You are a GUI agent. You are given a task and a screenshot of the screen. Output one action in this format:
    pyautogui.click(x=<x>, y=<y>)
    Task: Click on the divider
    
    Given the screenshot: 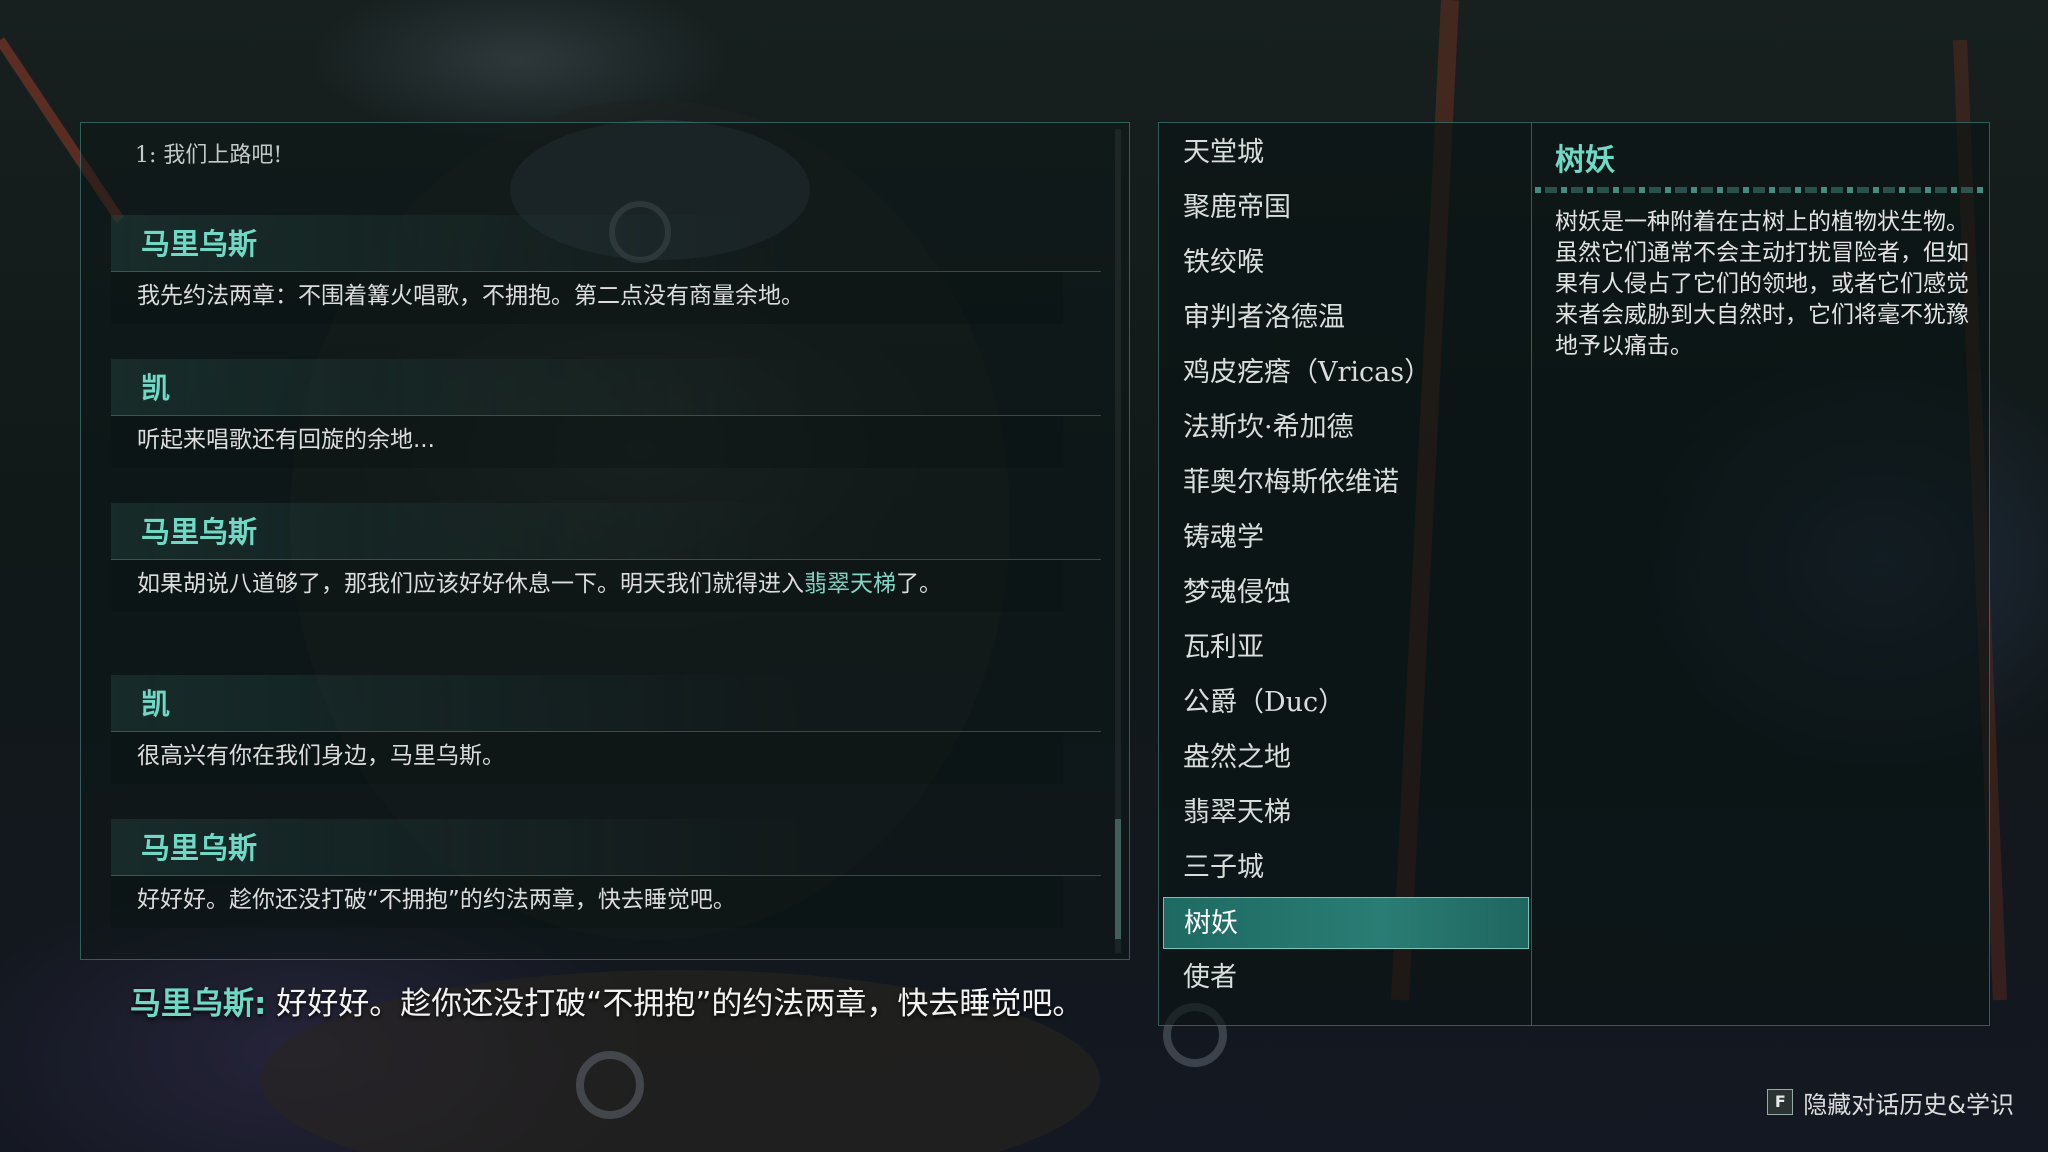 What is the action you would take?
    pyautogui.click(x=1760, y=190)
    